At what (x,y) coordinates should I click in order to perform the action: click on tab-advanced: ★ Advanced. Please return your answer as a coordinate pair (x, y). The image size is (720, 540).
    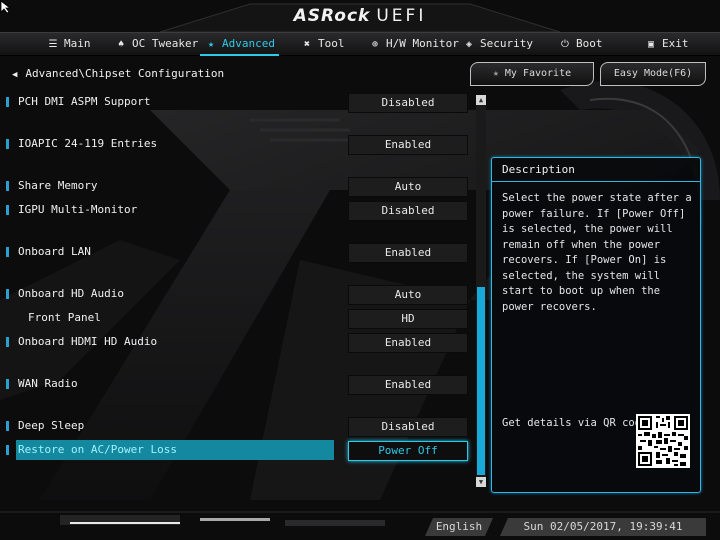
    Looking at the image, I should click on (239, 46).